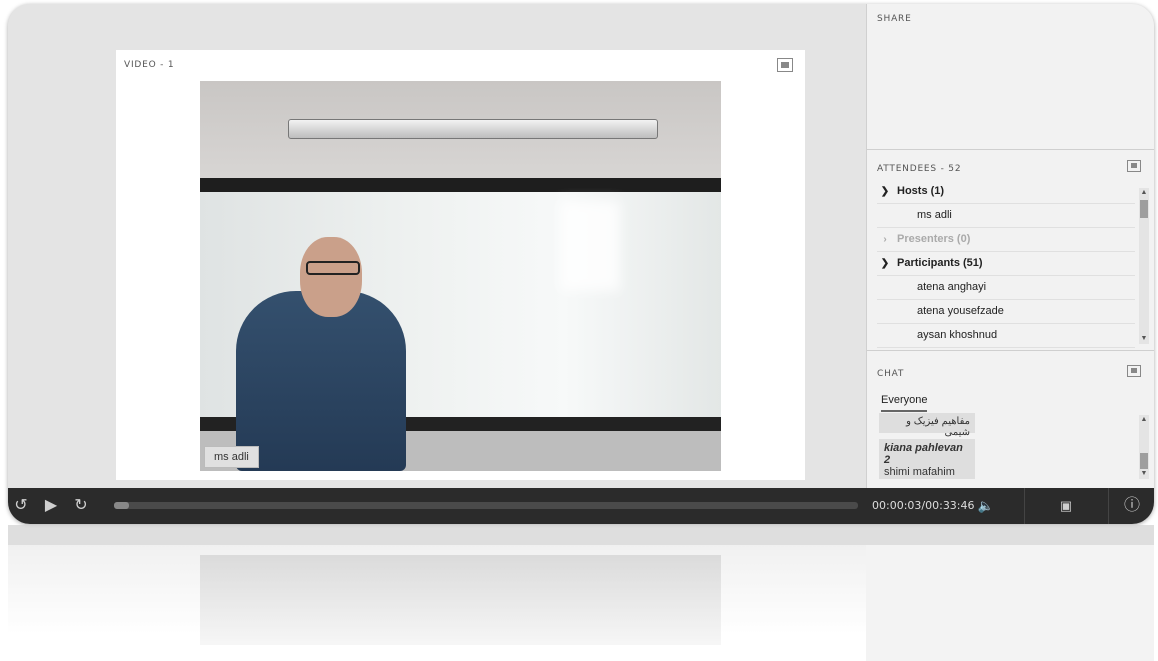 This screenshot has width=1158, height=661. What do you see at coordinates (923, 505) in the screenshot?
I see `playback-time: 00:00:03/00:33:46` at bounding box center [923, 505].